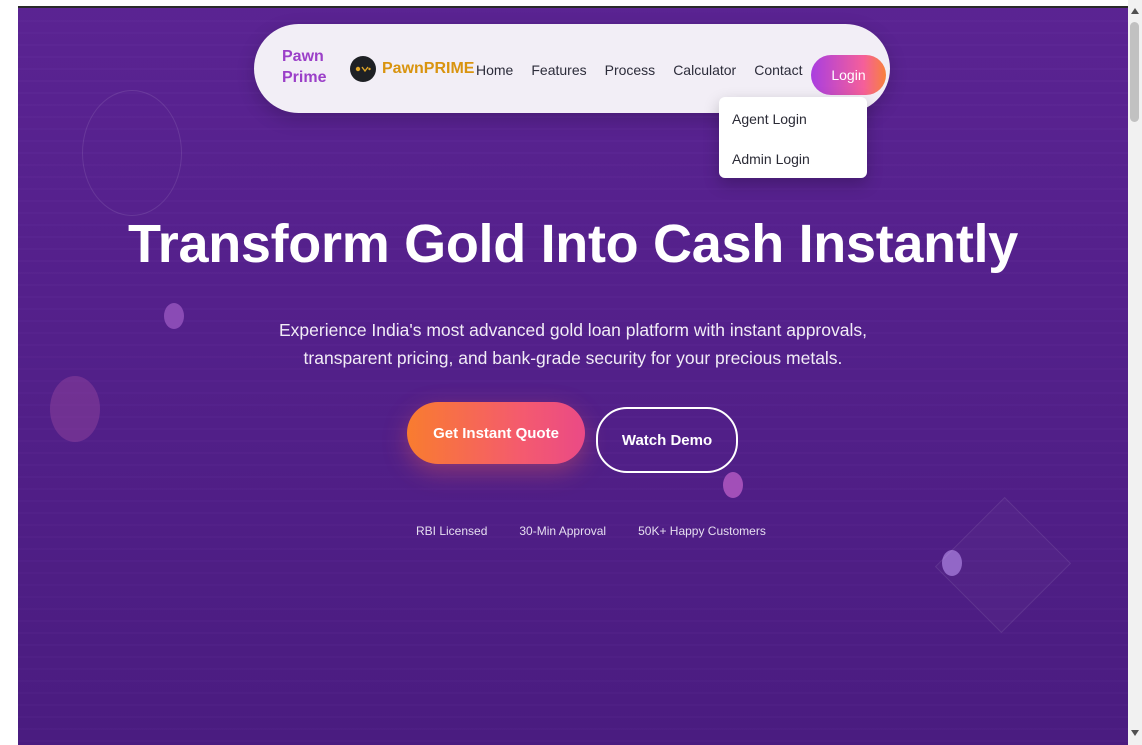 This screenshot has height=745, width=1142. What do you see at coordinates (573, 244) in the screenshot?
I see `hero-title: Transform Gold Into Cash Instantly` at bounding box center [573, 244].